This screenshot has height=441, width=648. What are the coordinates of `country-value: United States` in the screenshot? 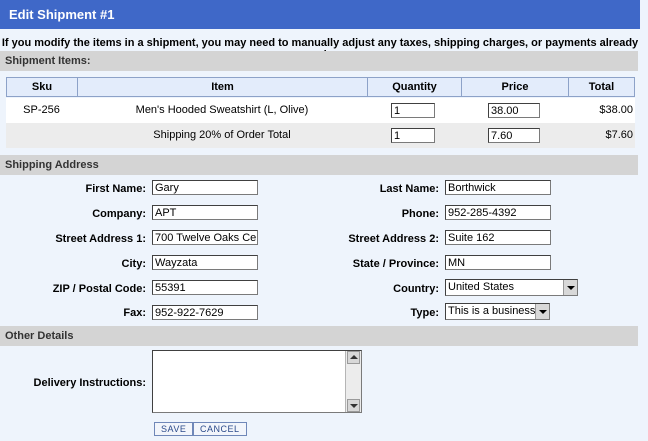 It's located at (481, 287).